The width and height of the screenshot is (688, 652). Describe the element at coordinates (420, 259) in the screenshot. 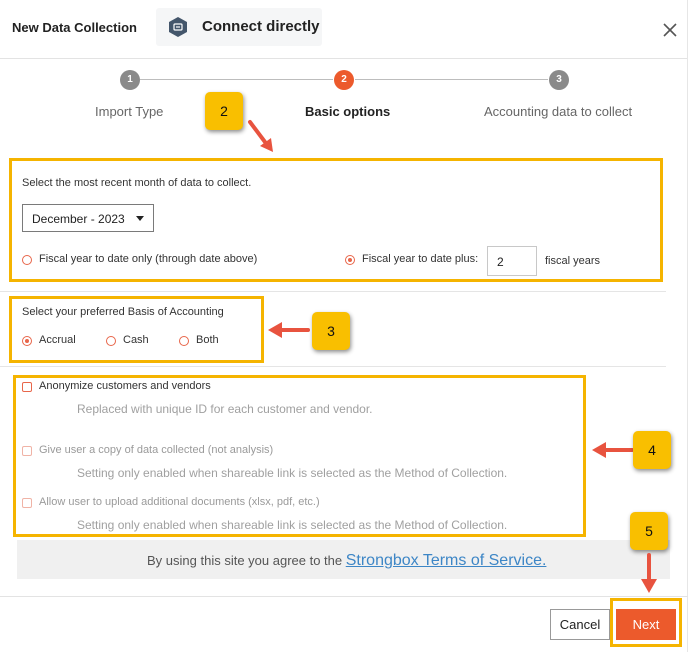

I see `ytd-plus-label: Fiscal year to date plus:` at that location.